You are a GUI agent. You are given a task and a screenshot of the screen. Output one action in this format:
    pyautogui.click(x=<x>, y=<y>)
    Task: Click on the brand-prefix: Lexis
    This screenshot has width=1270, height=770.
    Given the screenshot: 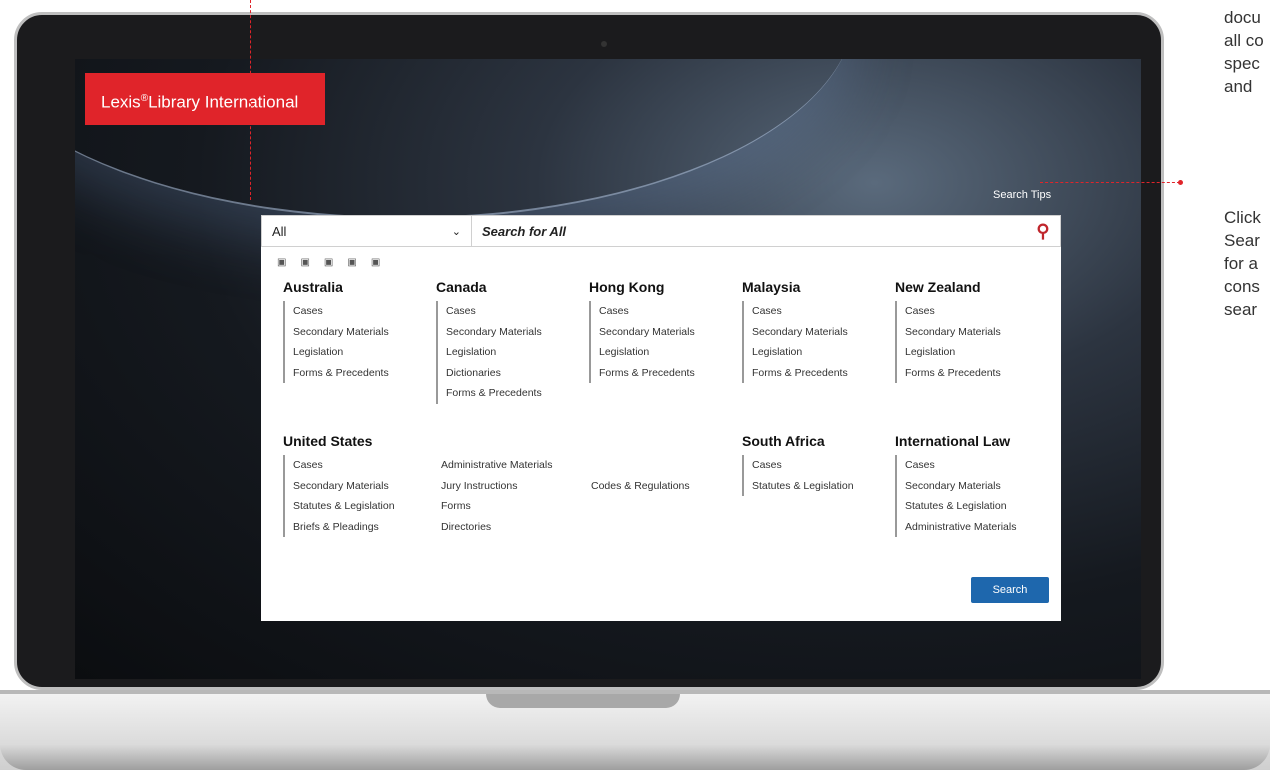 What is the action you would take?
    pyautogui.click(x=121, y=102)
    